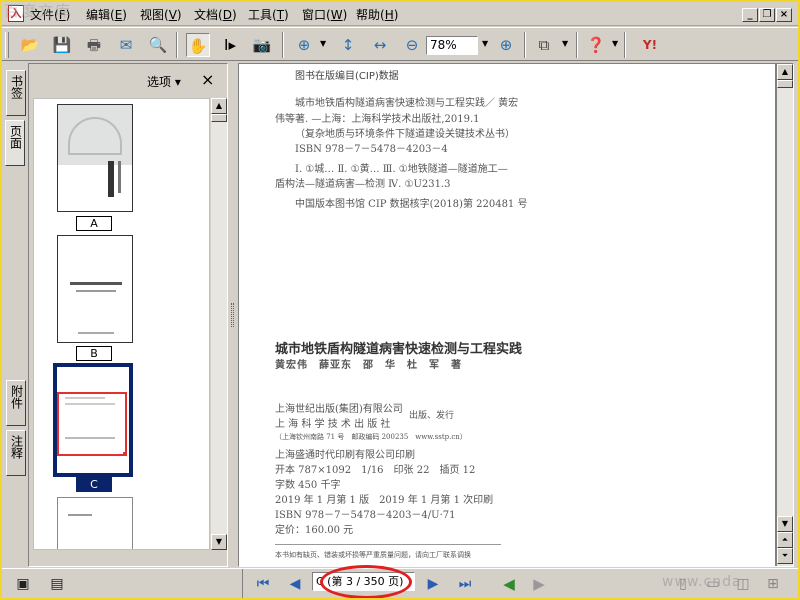 This screenshot has height=600, width=800. I want to click on panel-close-icon: ×, so click(207, 79).